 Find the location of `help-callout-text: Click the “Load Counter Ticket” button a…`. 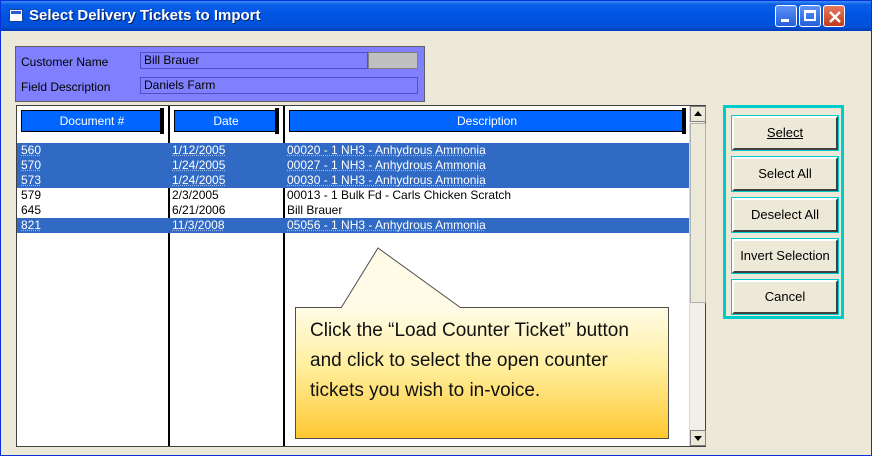

help-callout-text: Click the “Load Counter Ticket” button a… is located at coordinates (469, 360).